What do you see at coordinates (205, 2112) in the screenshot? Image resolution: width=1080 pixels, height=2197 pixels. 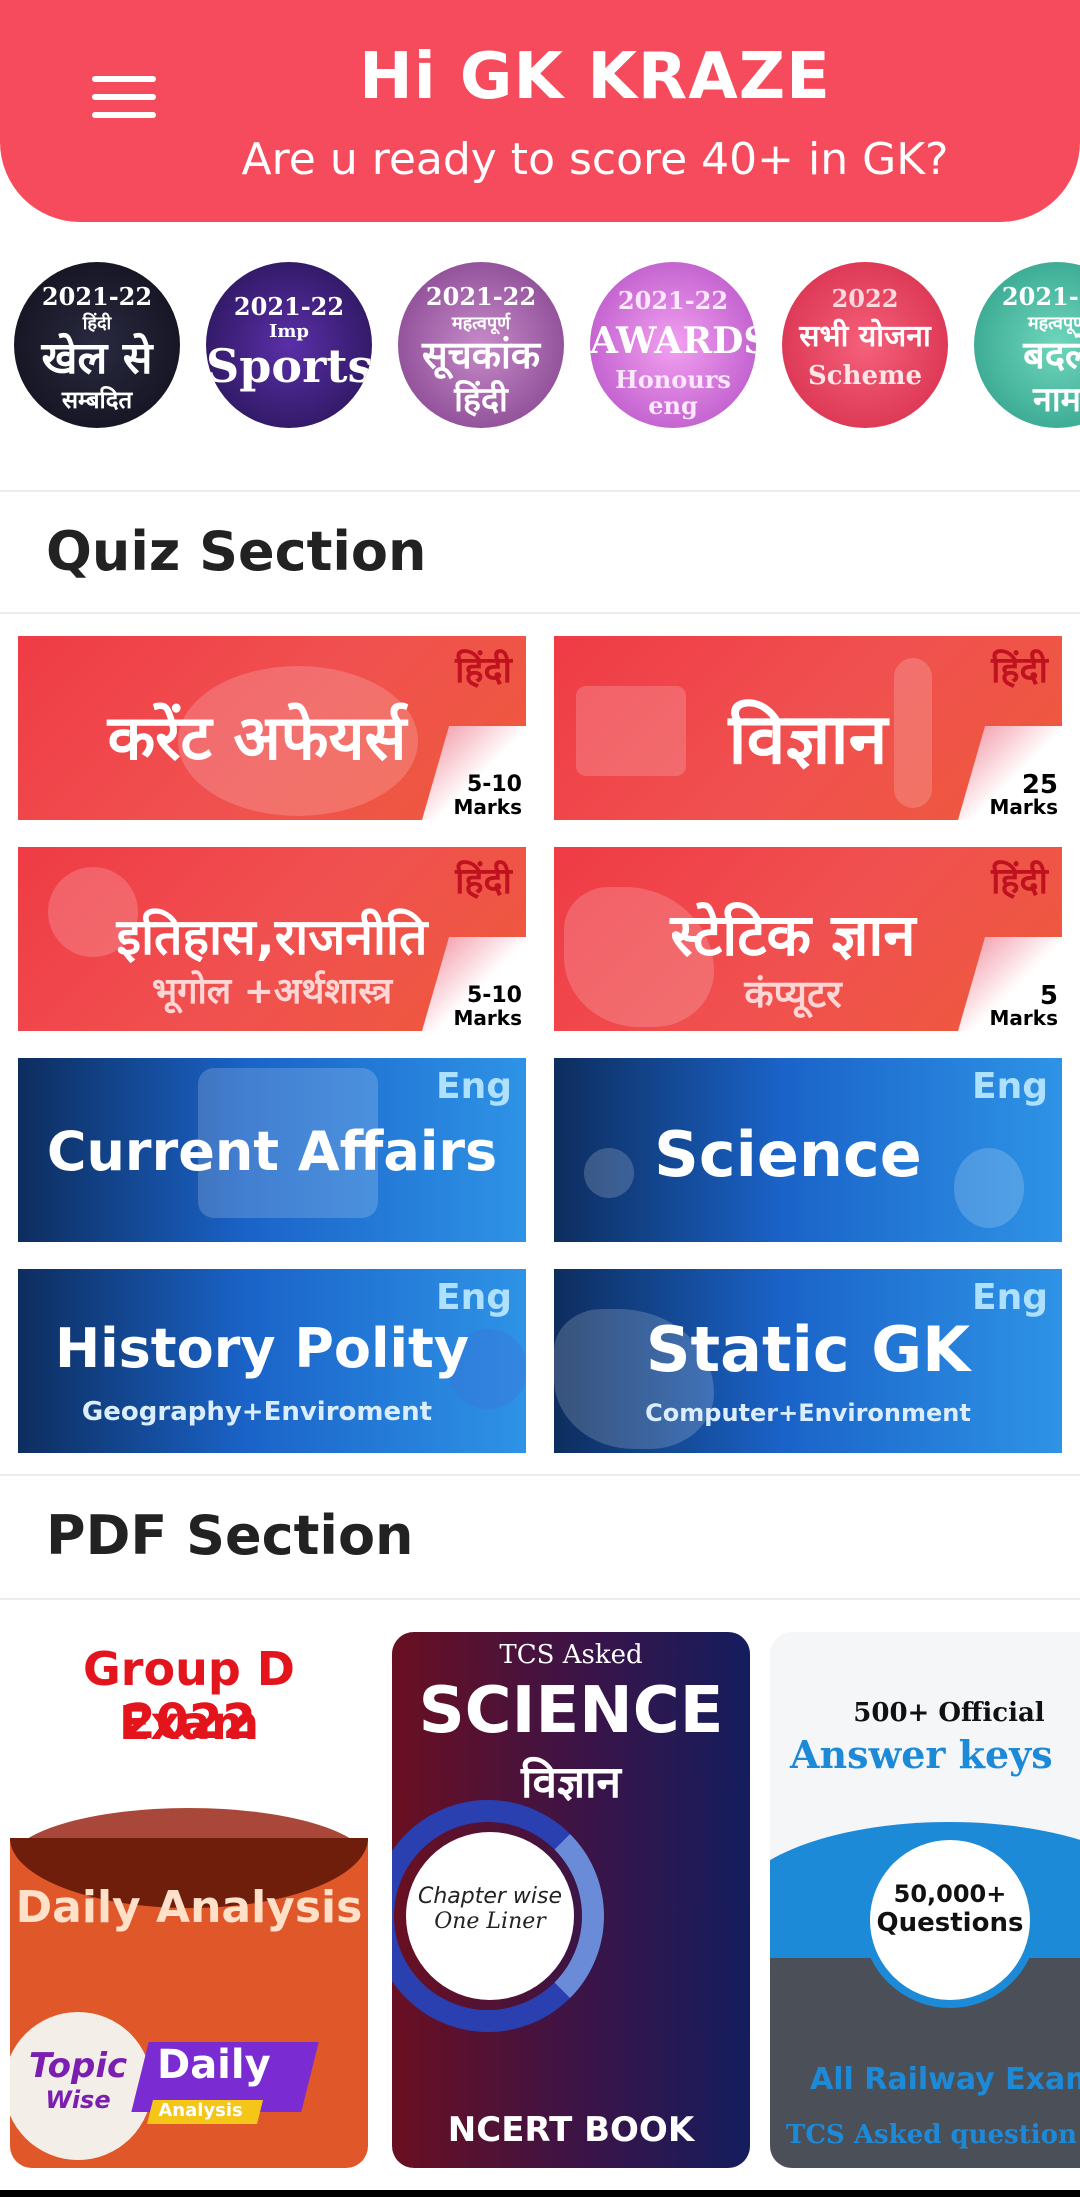 I see `analysis-tag: Analysis` at bounding box center [205, 2112].